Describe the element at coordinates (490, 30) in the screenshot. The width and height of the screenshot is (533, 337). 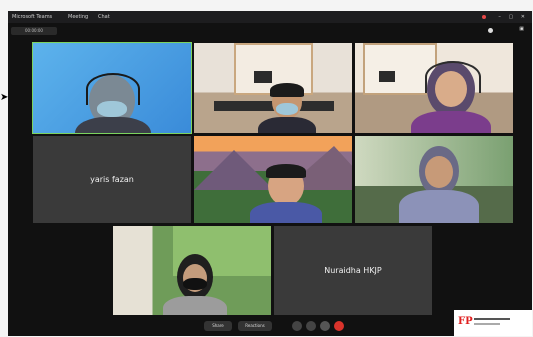
I see `camera-indicator-icon` at that location.